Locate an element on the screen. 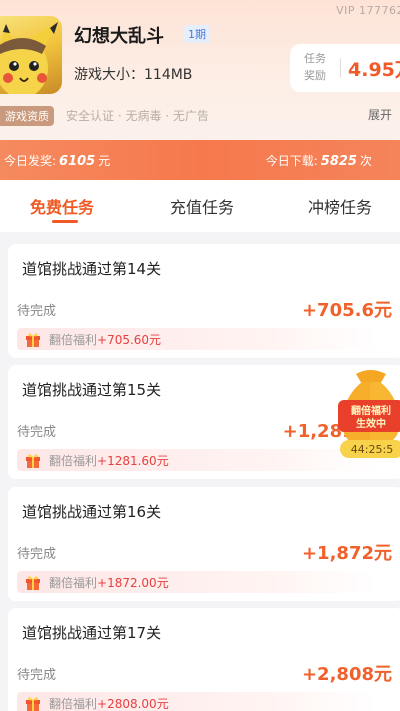  bonus-text: 翻倍福利+1281.60元 is located at coordinates (109, 460).